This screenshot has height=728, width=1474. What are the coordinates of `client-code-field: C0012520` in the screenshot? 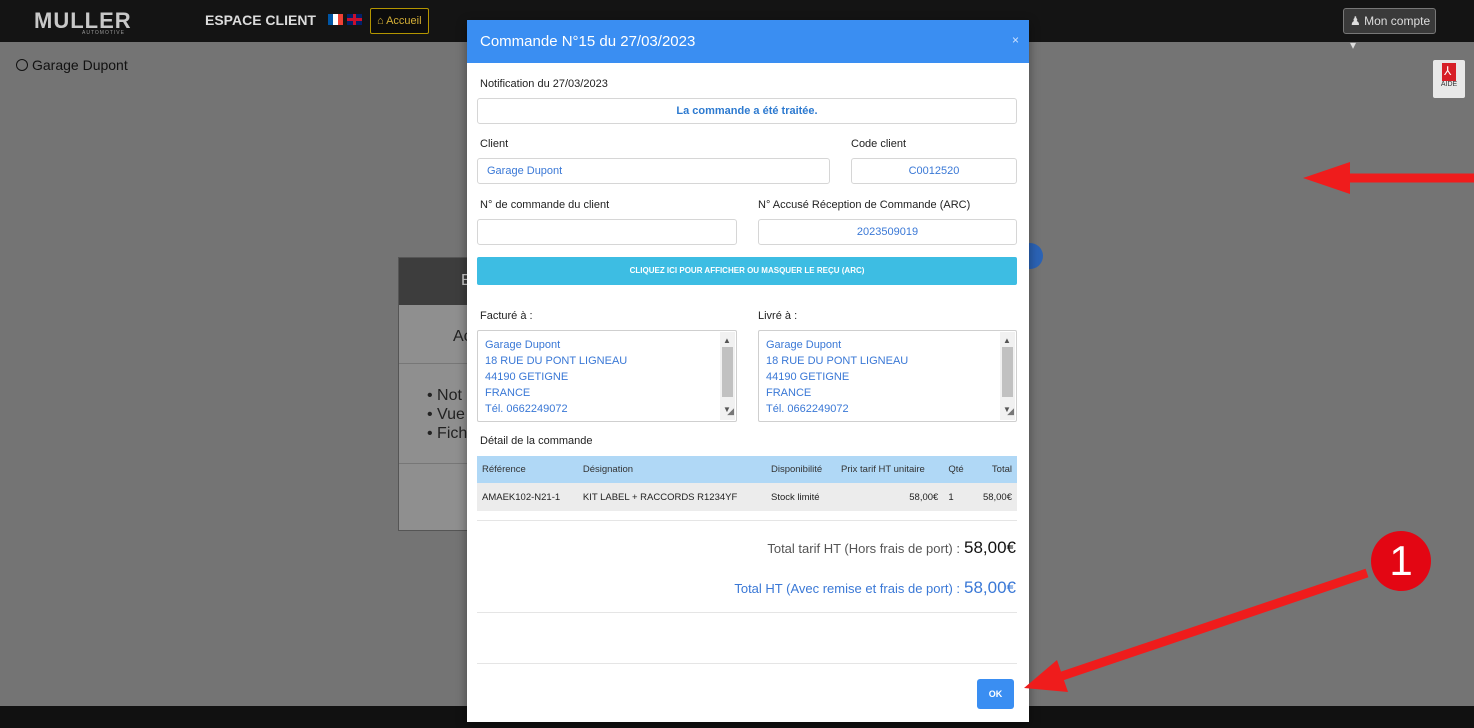 It's located at (934, 171).